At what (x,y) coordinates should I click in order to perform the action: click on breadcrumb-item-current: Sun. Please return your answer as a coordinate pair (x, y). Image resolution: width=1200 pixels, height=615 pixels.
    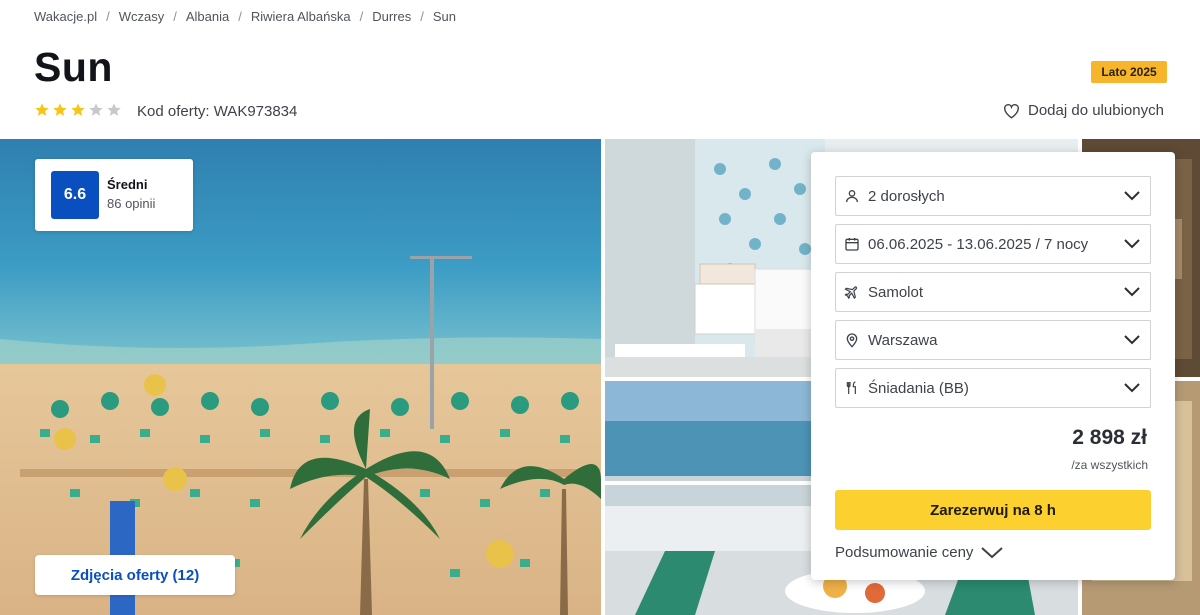
    Looking at the image, I should click on (444, 16).